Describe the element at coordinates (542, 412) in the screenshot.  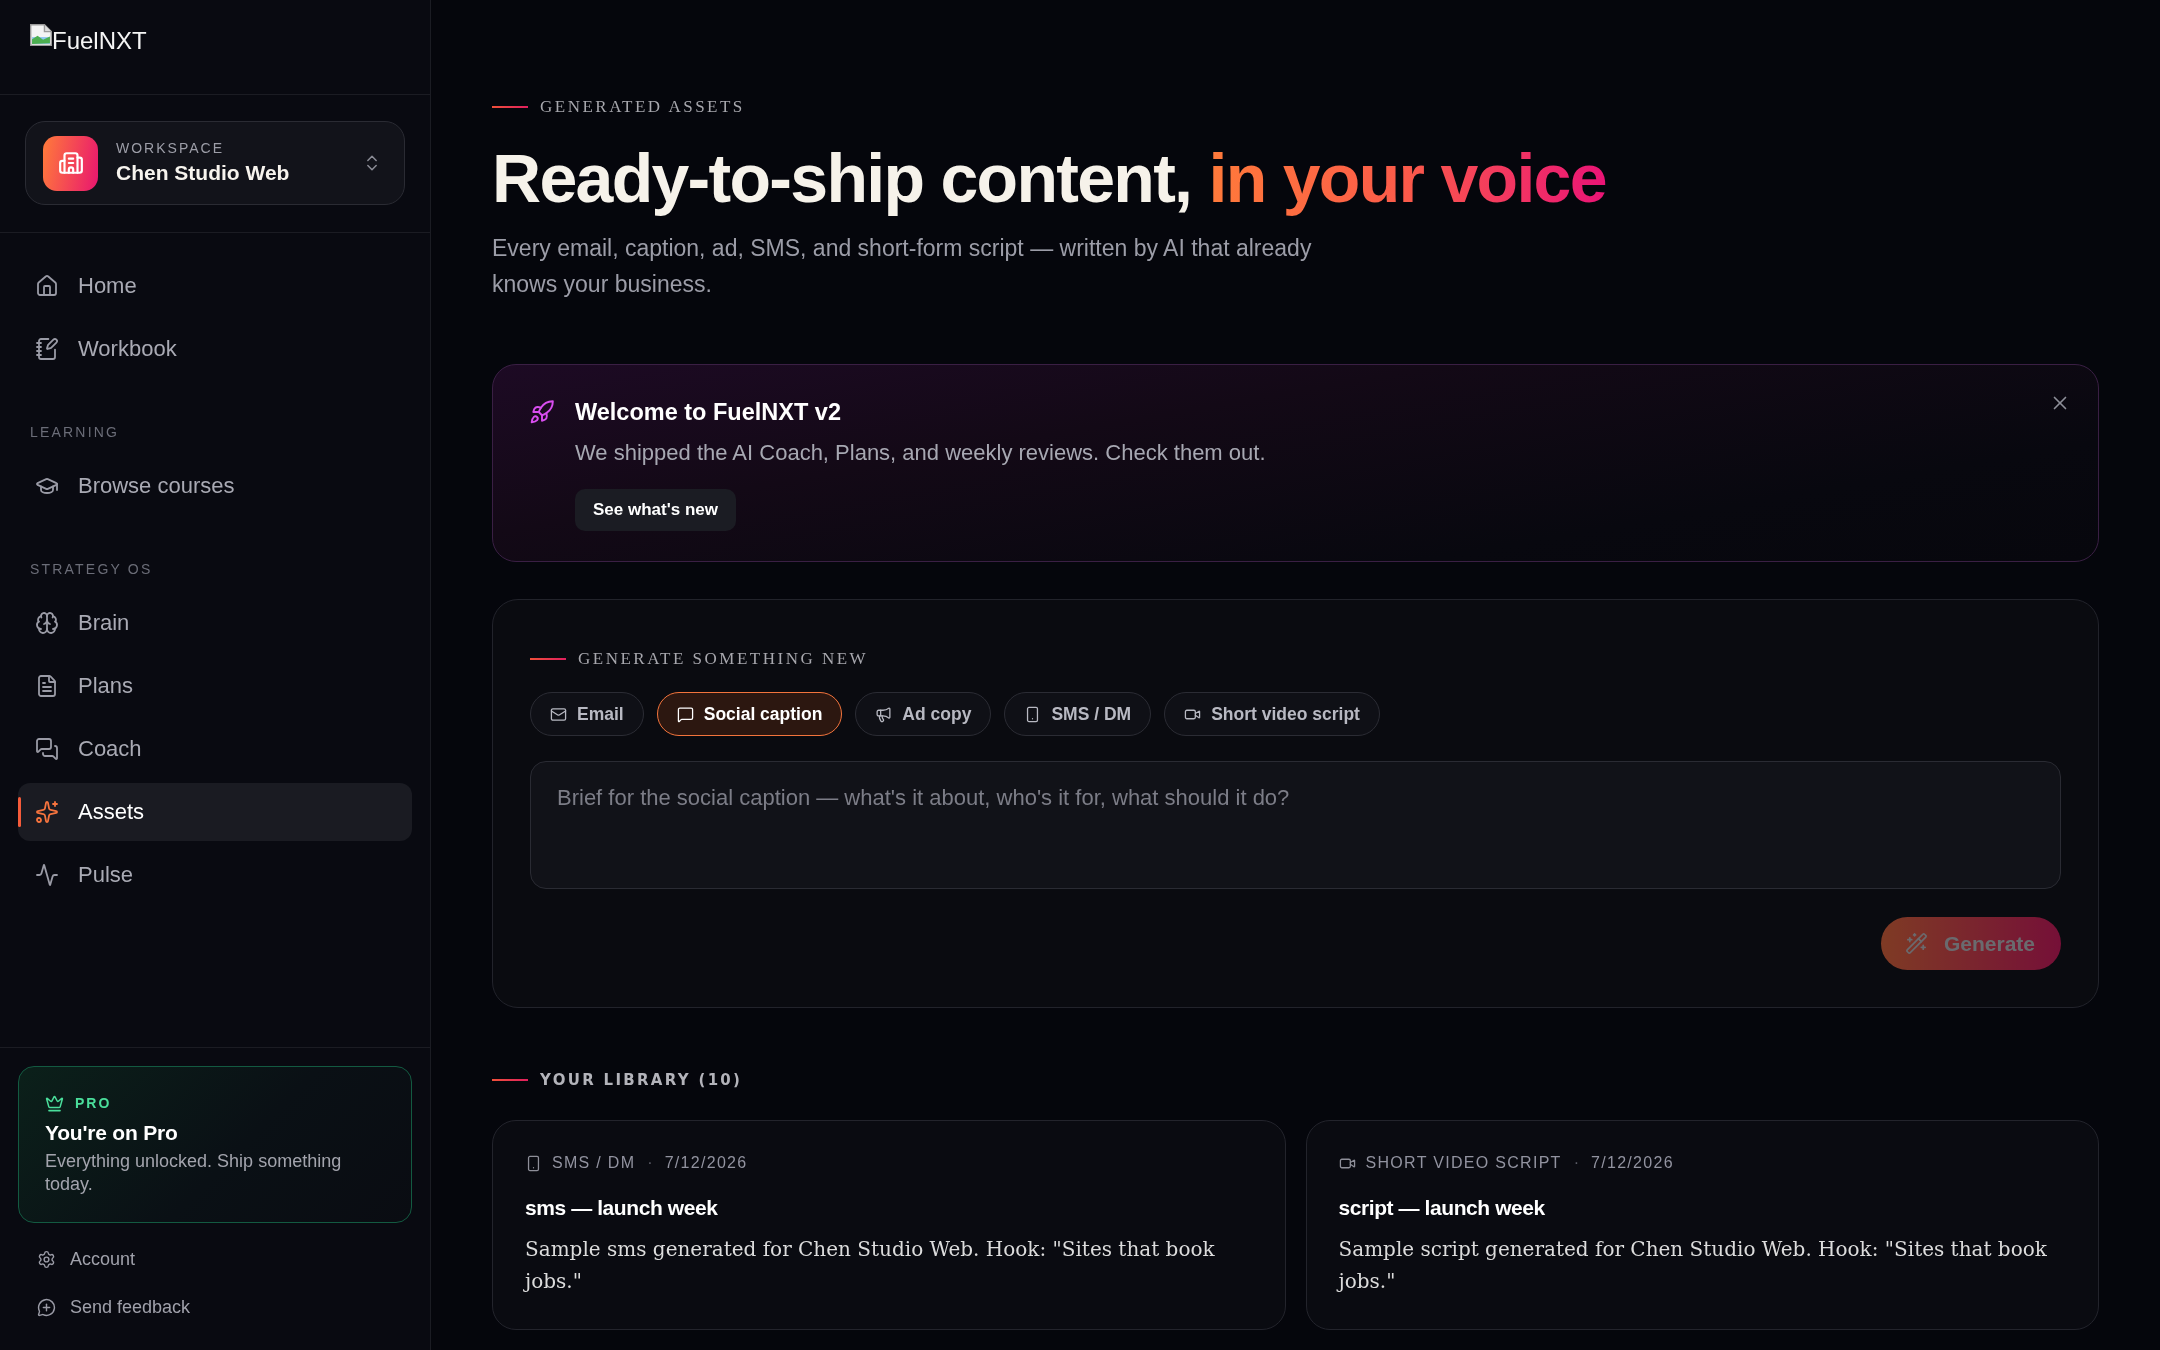
I see `rocket-icon` at that location.